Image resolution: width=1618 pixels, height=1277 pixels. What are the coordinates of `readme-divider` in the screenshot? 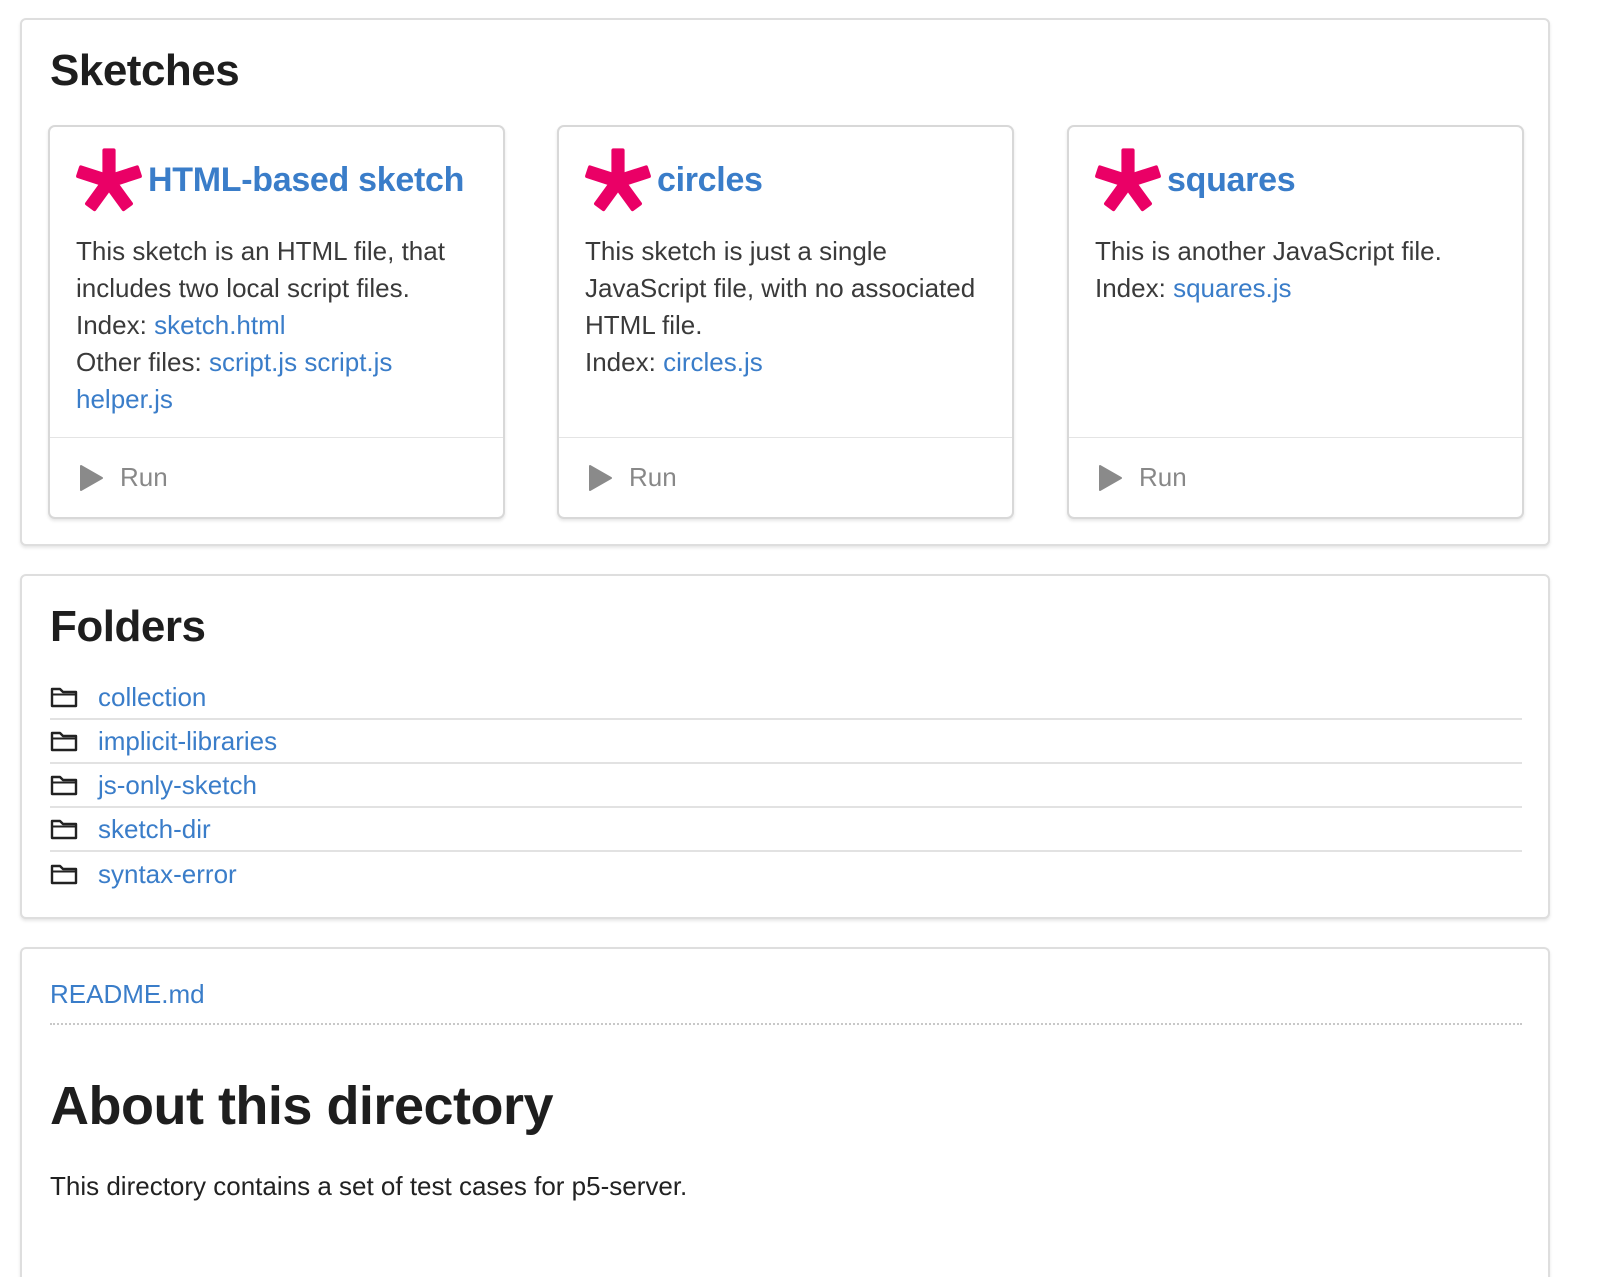 It's located at (786, 1024).